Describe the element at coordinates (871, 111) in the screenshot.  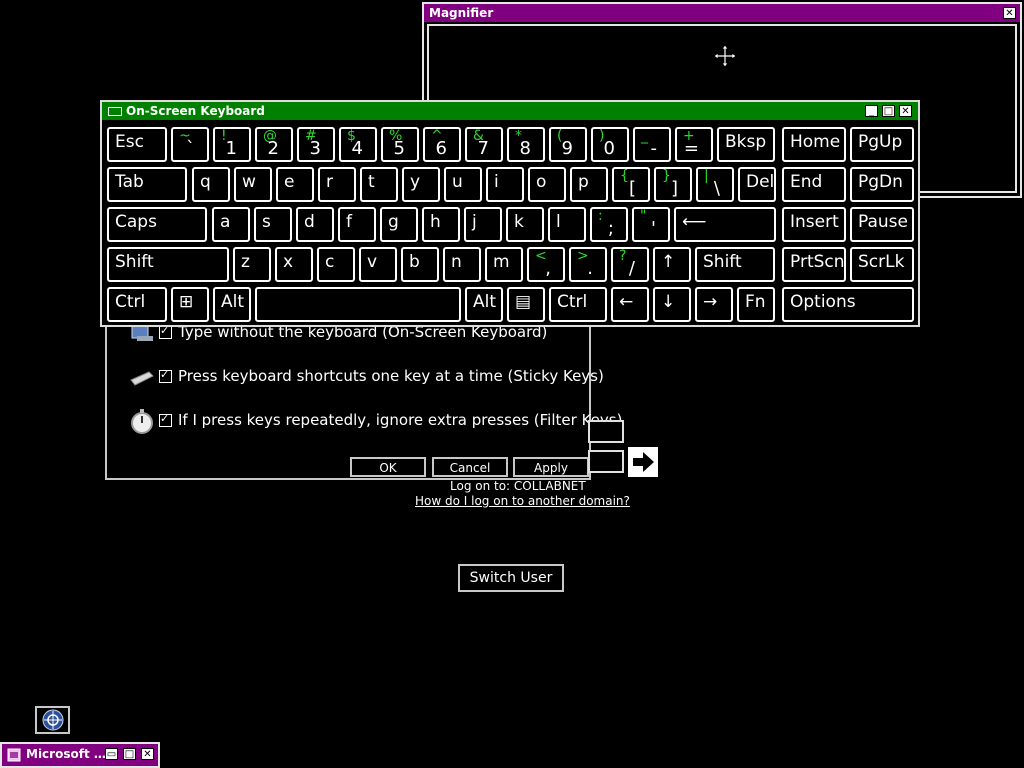
I see `osk-minimize-button: _` at that location.